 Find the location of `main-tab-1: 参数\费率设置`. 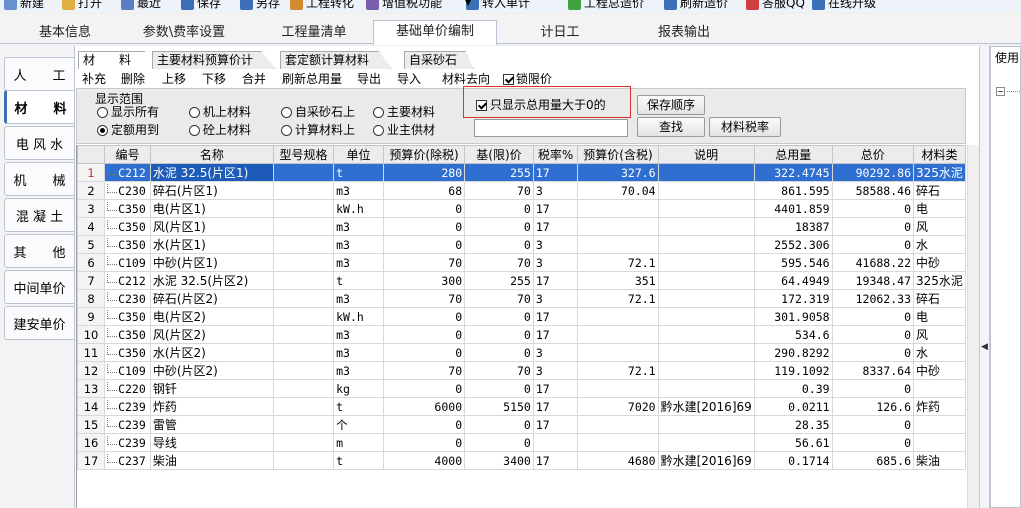

main-tab-1: 参数\费率设置 is located at coordinates (184, 34).